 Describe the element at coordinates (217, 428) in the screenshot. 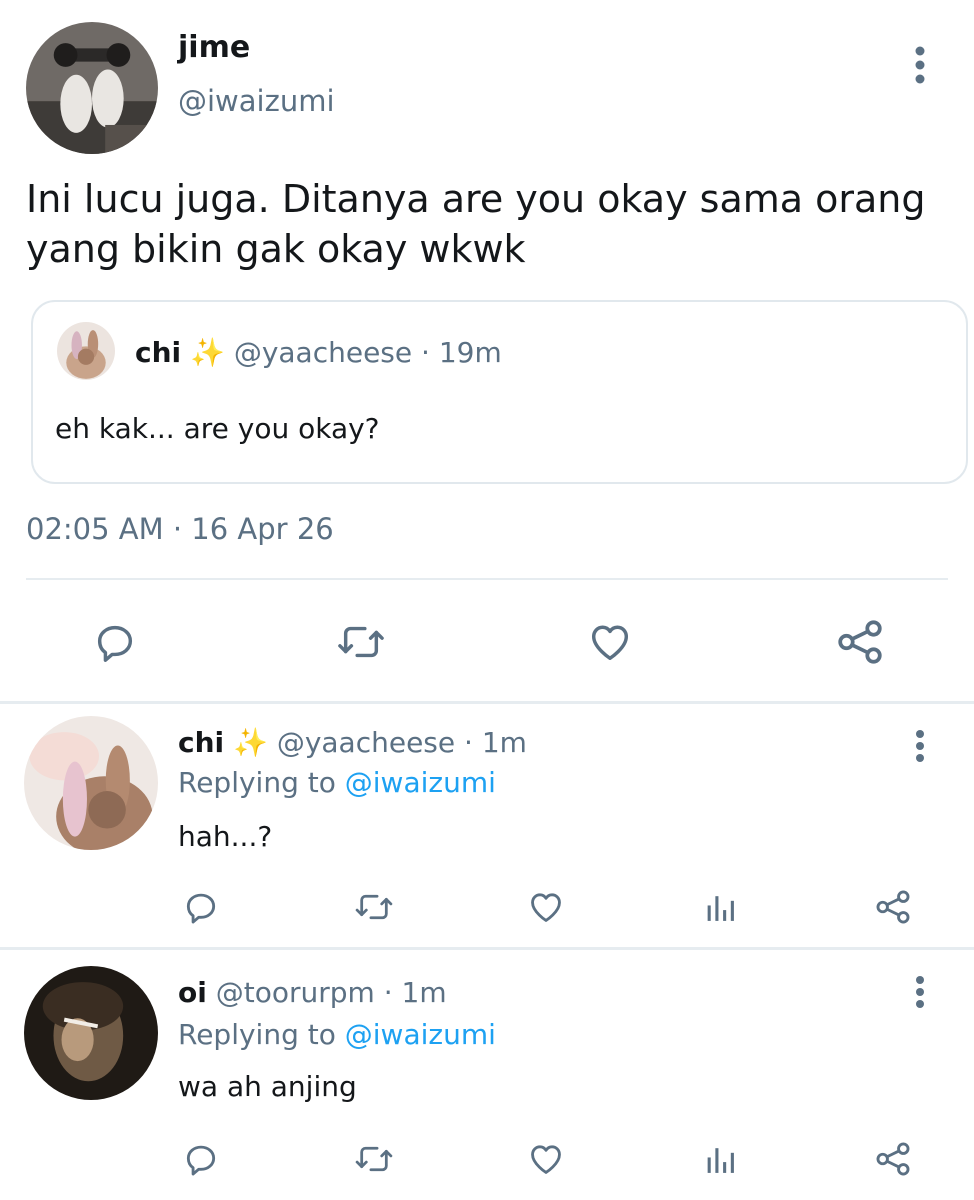

I see `quoted-tweet-text: eh kak... are you okay?` at that location.